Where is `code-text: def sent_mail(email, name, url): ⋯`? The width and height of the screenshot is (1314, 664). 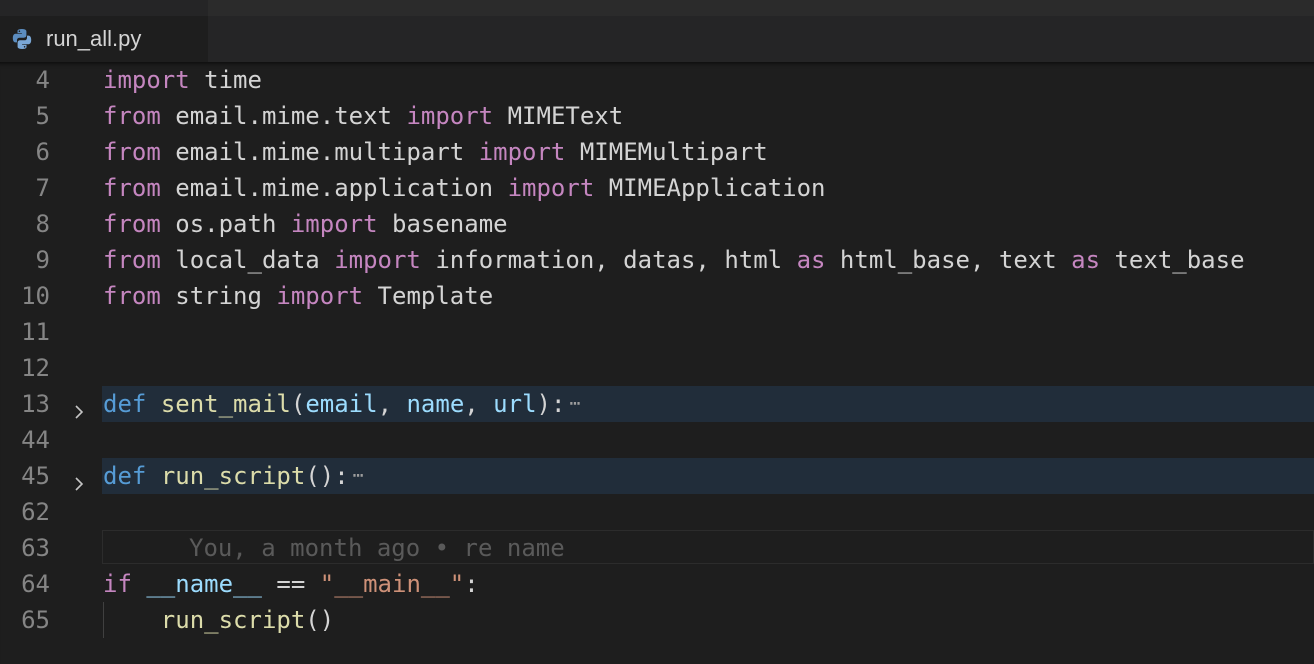
code-text: def sent_mail(email, name, url): ⋯ is located at coordinates (341, 404).